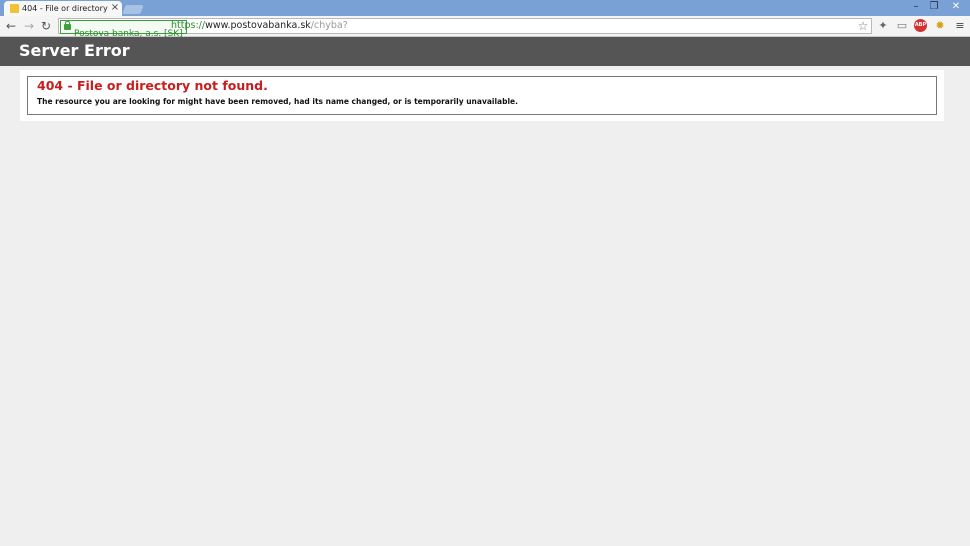 This screenshot has height=546, width=970. I want to click on browser-menu-icon: ≡, so click(960, 26).